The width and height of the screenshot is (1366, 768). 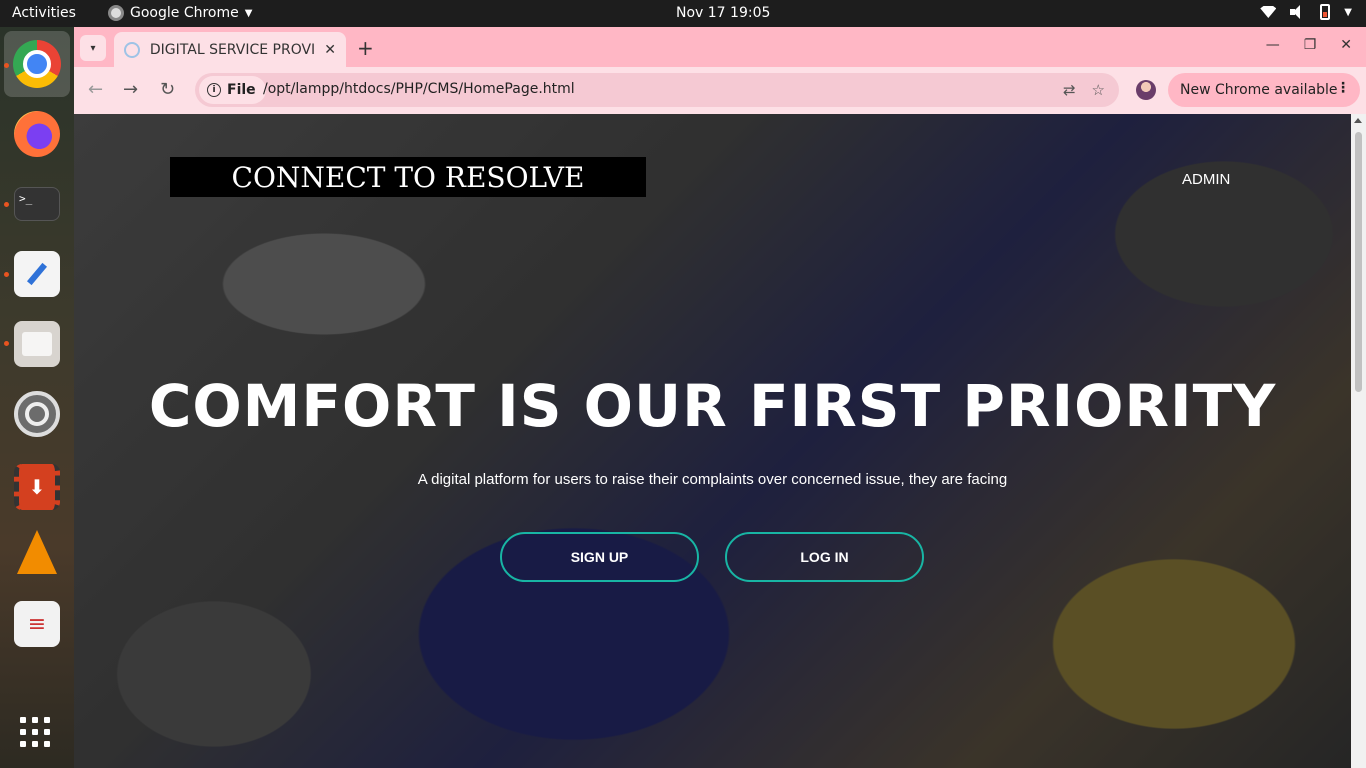 What do you see at coordinates (1325, 12) in the screenshot?
I see `battery-icon` at bounding box center [1325, 12].